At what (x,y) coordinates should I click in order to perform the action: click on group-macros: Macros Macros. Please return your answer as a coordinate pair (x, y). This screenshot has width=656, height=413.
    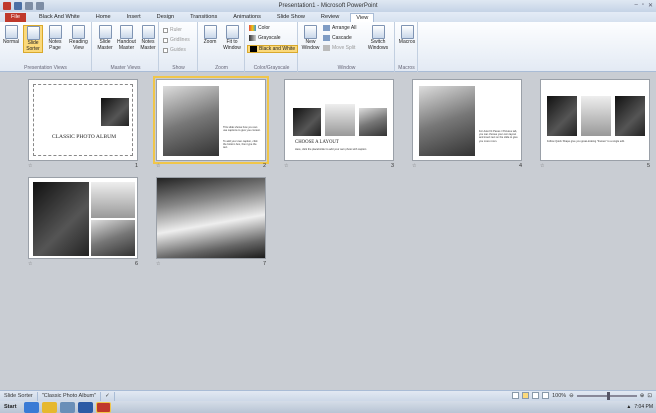
    Looking at the image, I should click on (407, 47).